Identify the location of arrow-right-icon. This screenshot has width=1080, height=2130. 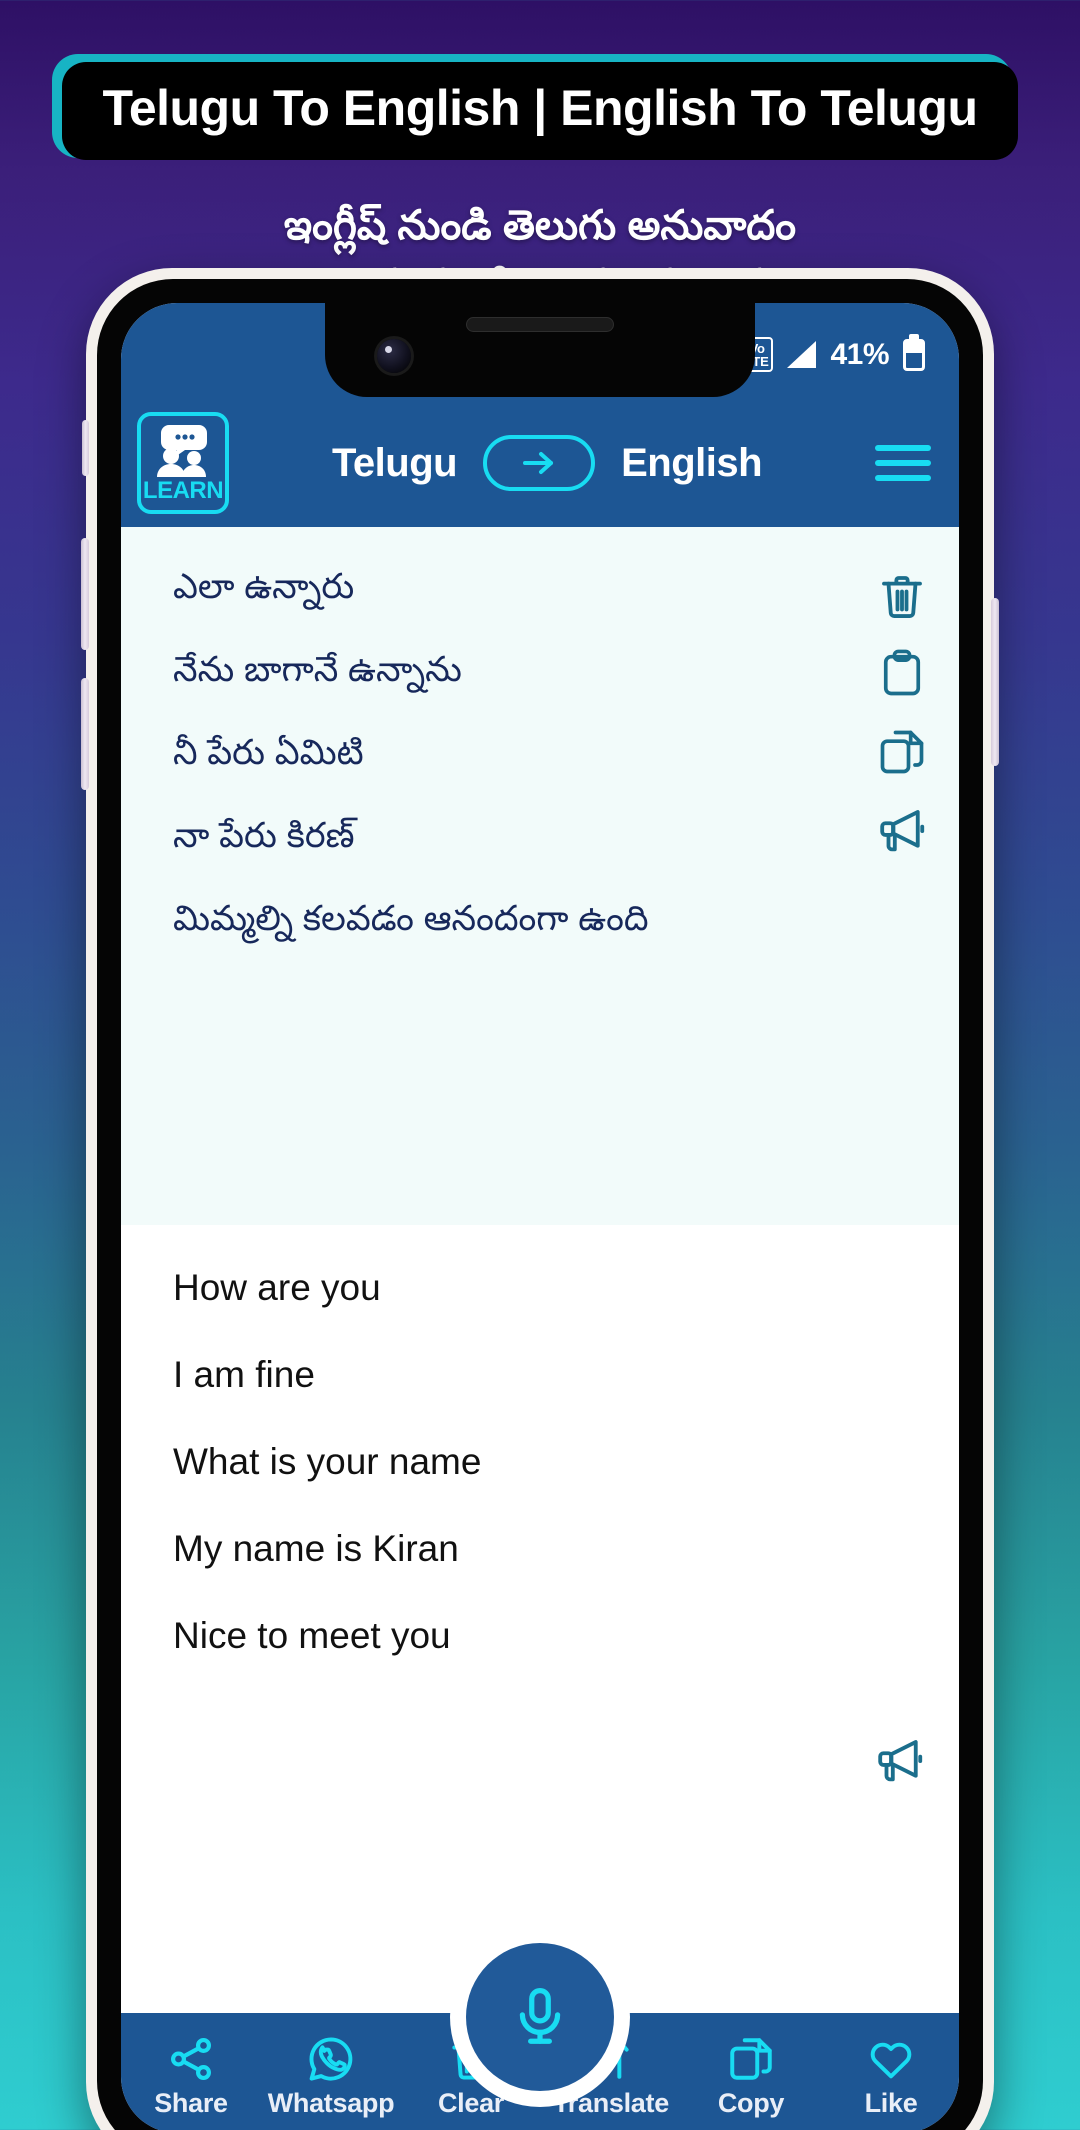
(538, 463).